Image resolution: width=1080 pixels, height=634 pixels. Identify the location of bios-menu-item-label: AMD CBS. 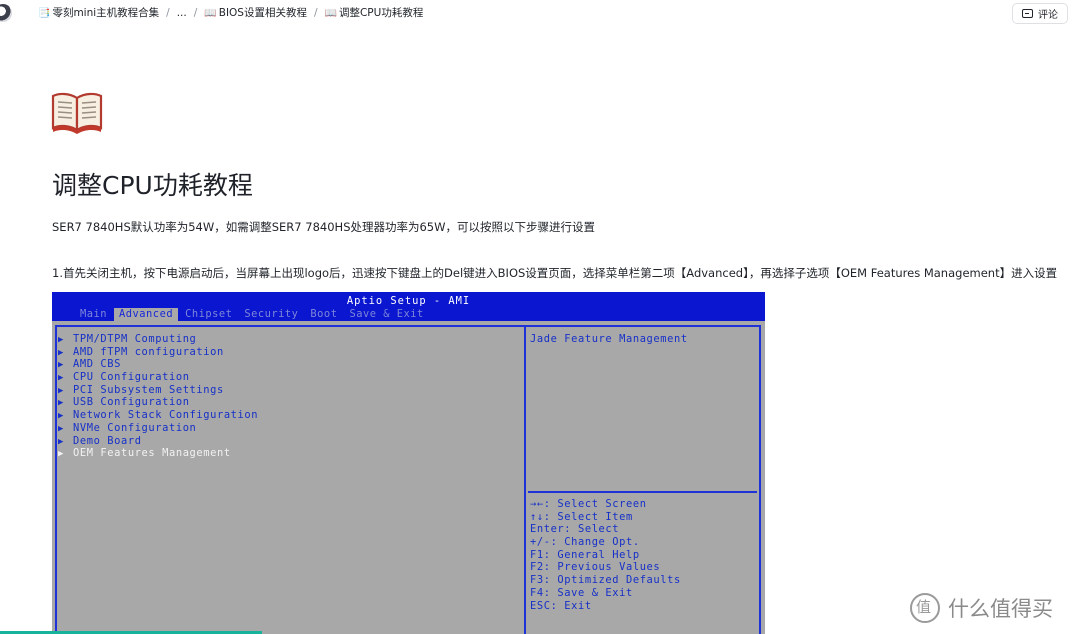
(97, 364).